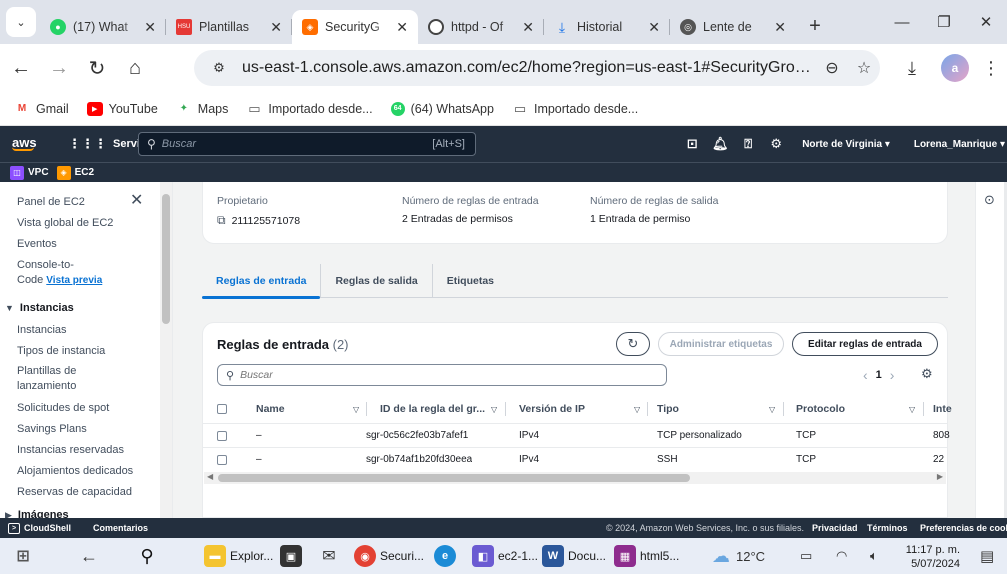 This screenshot has height=574, width=1007. I want to click on taskbar-clock: 11:17 p. m. 5/07/2024, so click(932, 557).